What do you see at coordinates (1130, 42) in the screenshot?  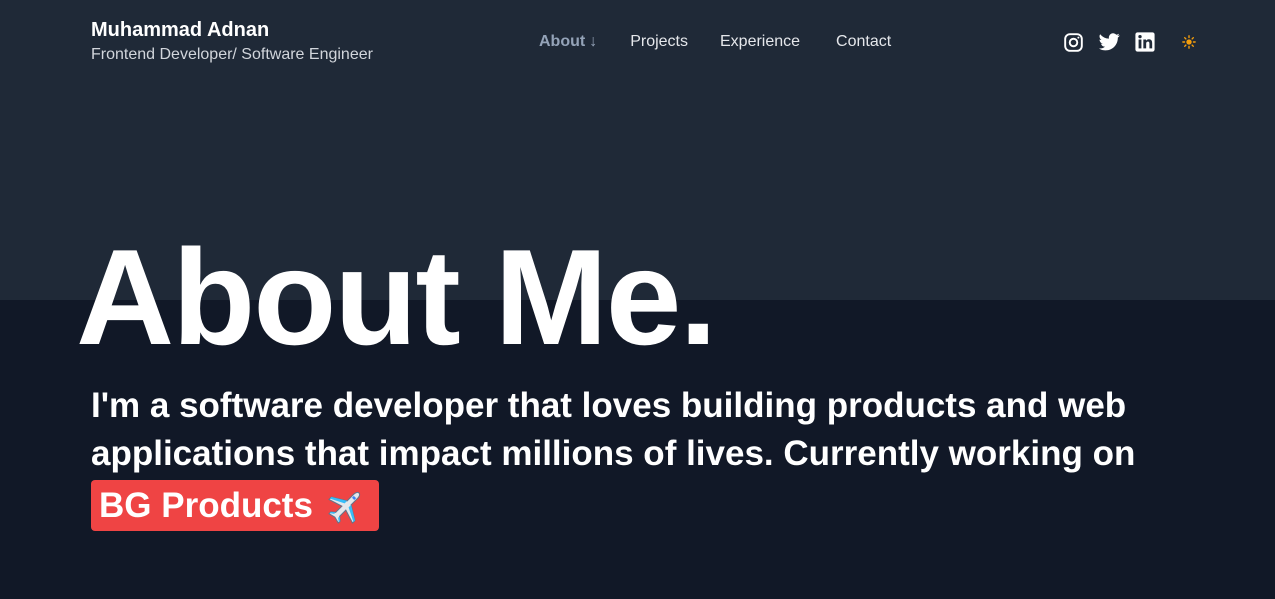 I see `social-links` at bounding box center [1130, 42].